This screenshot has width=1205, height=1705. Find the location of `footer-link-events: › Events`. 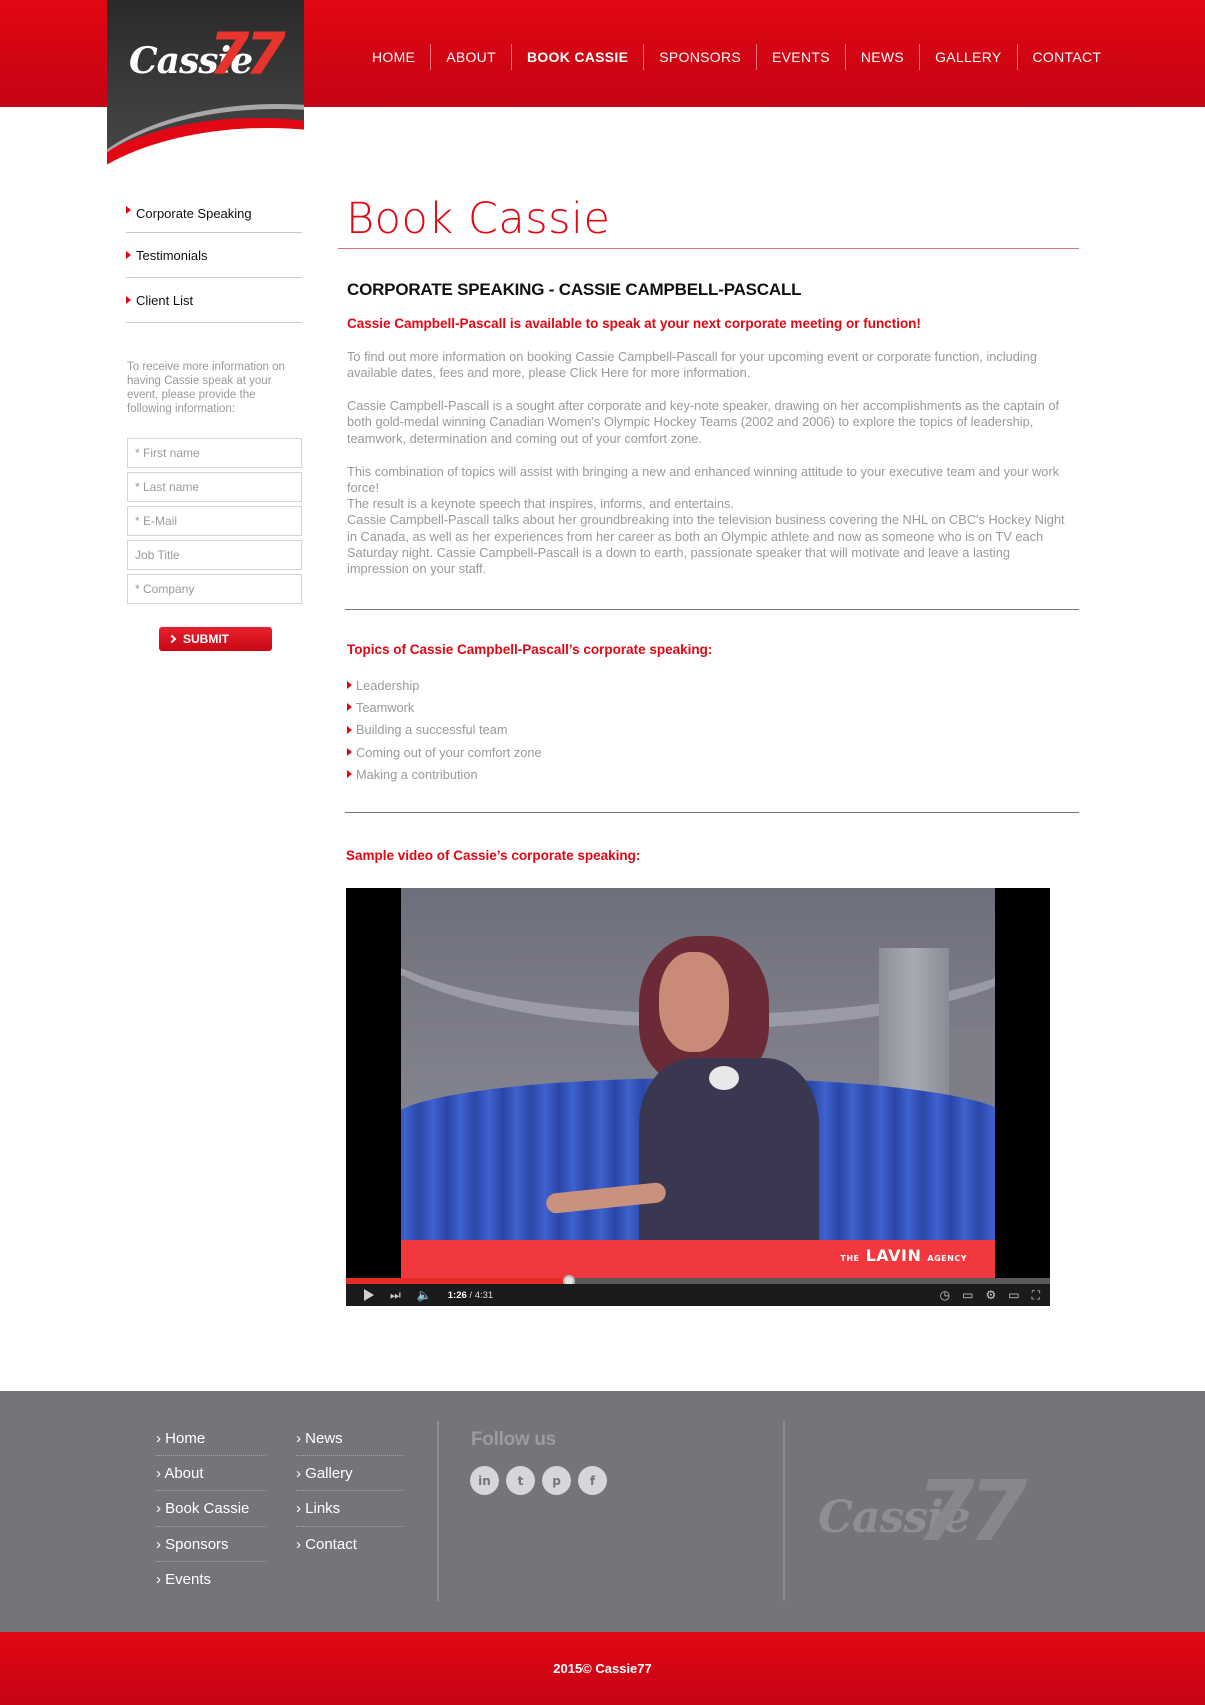

footer-link-events: › Events is located at coordinates (211, 1579).